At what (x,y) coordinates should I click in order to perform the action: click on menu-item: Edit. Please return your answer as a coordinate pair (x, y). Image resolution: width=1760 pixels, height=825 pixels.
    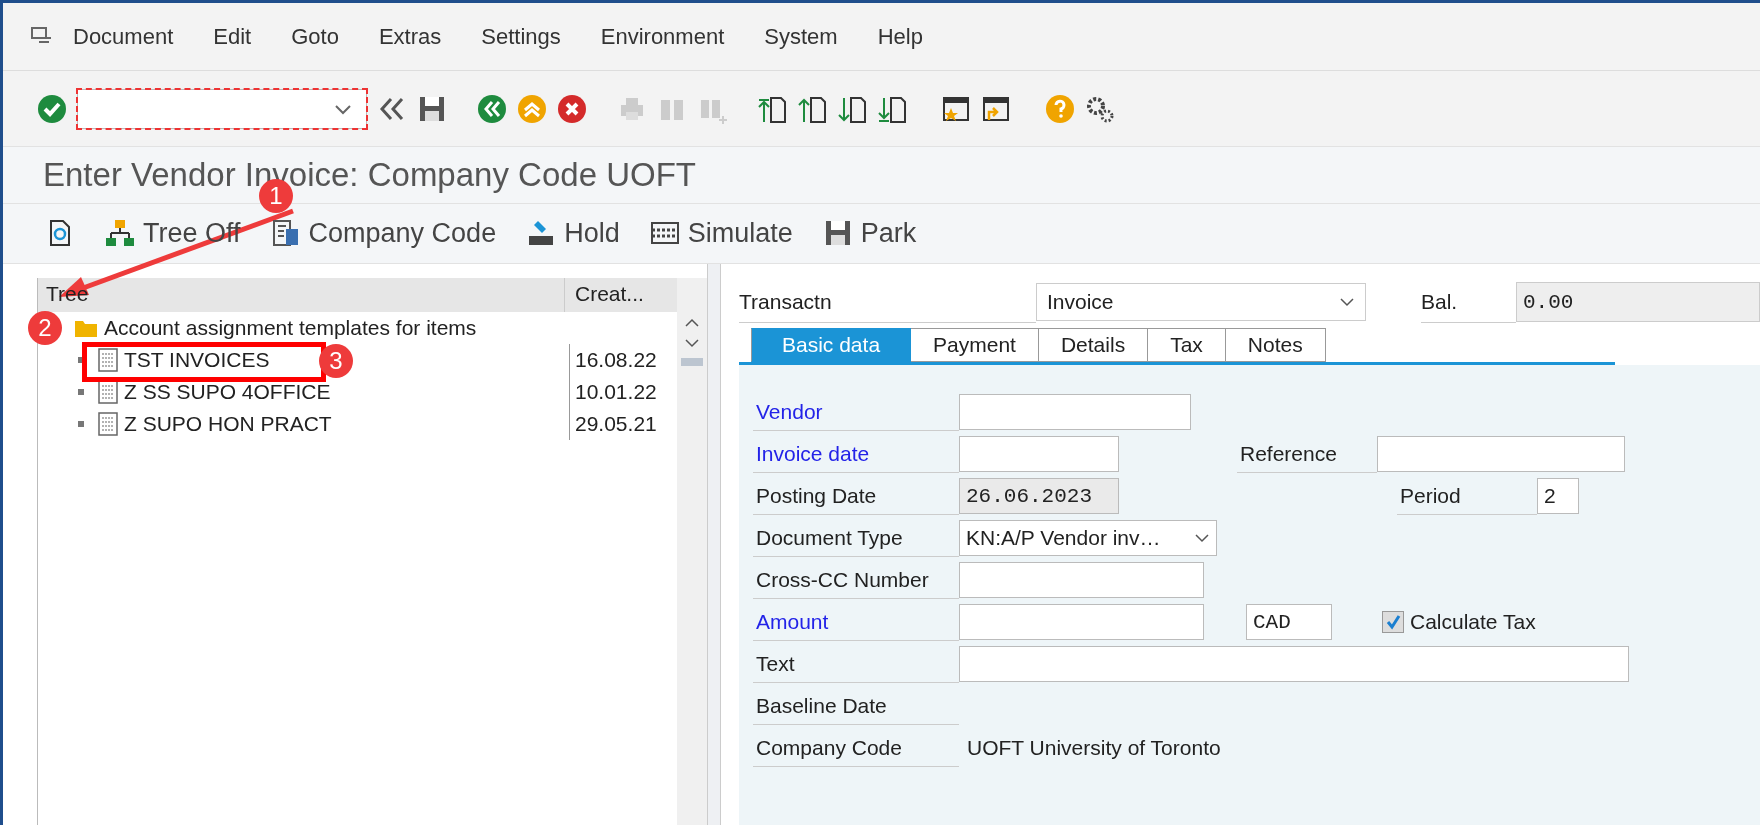
    Looking at the image, I should click on (232, 36).